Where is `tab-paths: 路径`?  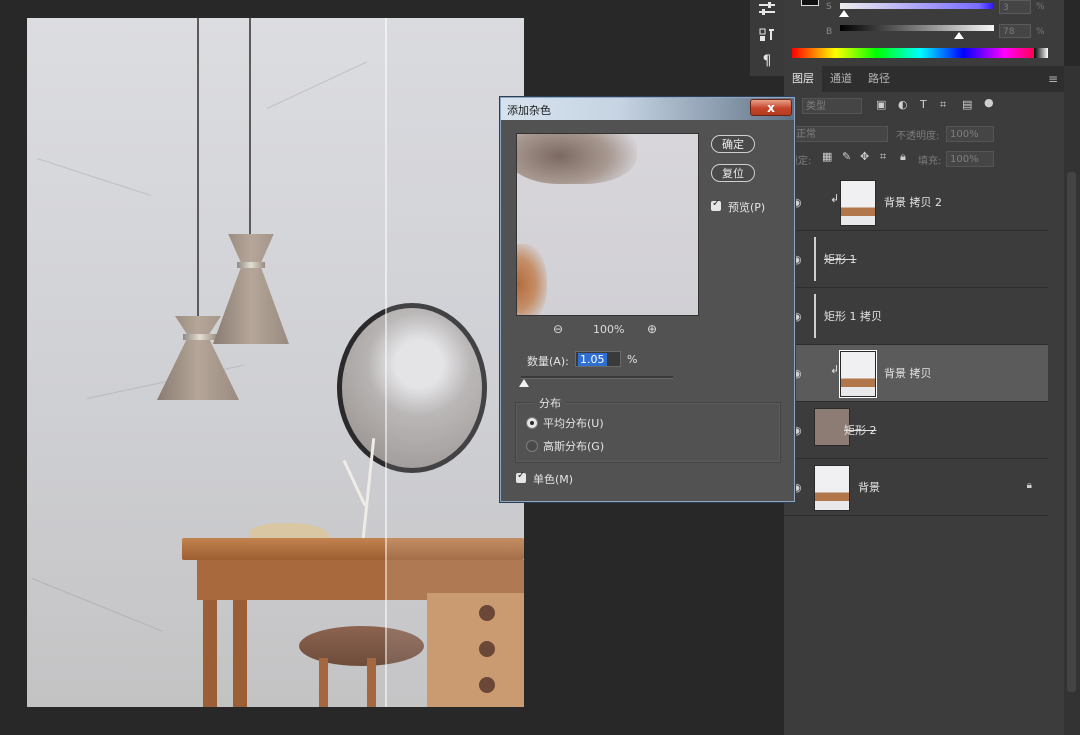 tab-paths: 路径 is located at coordinates (879, 79).